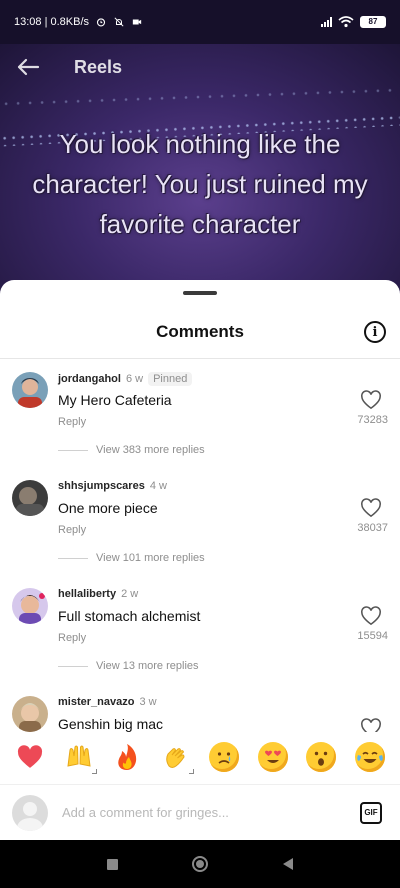 This screenshot has height=888, width=400. I want to click on view-replies-button: View 383 more replies, so click(131, 450).